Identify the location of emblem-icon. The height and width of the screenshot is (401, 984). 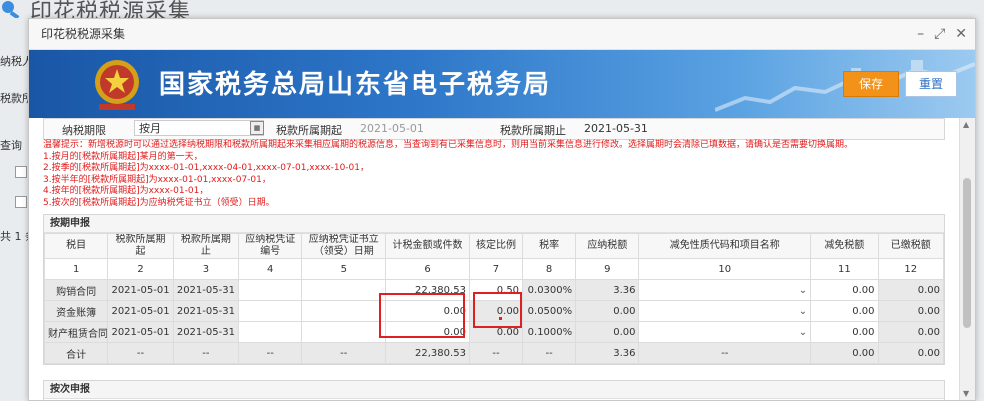
(117, 85).